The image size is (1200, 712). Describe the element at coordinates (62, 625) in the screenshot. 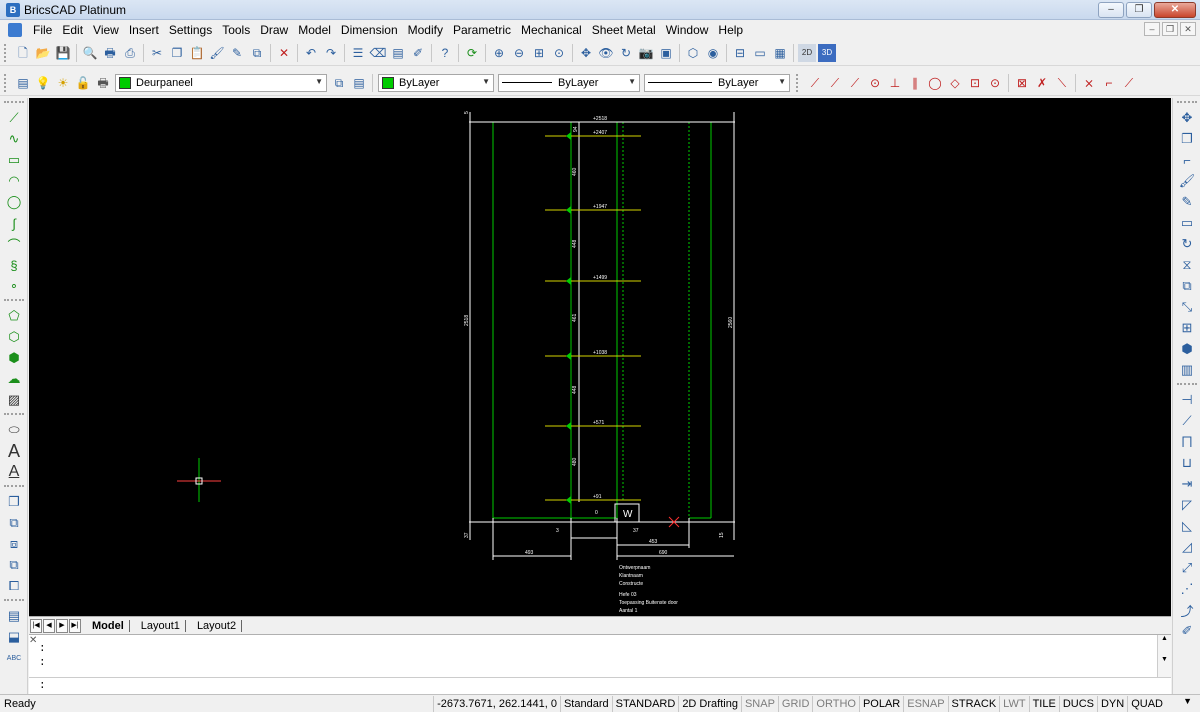

I see `next-tab-icon: ▶` at that location.